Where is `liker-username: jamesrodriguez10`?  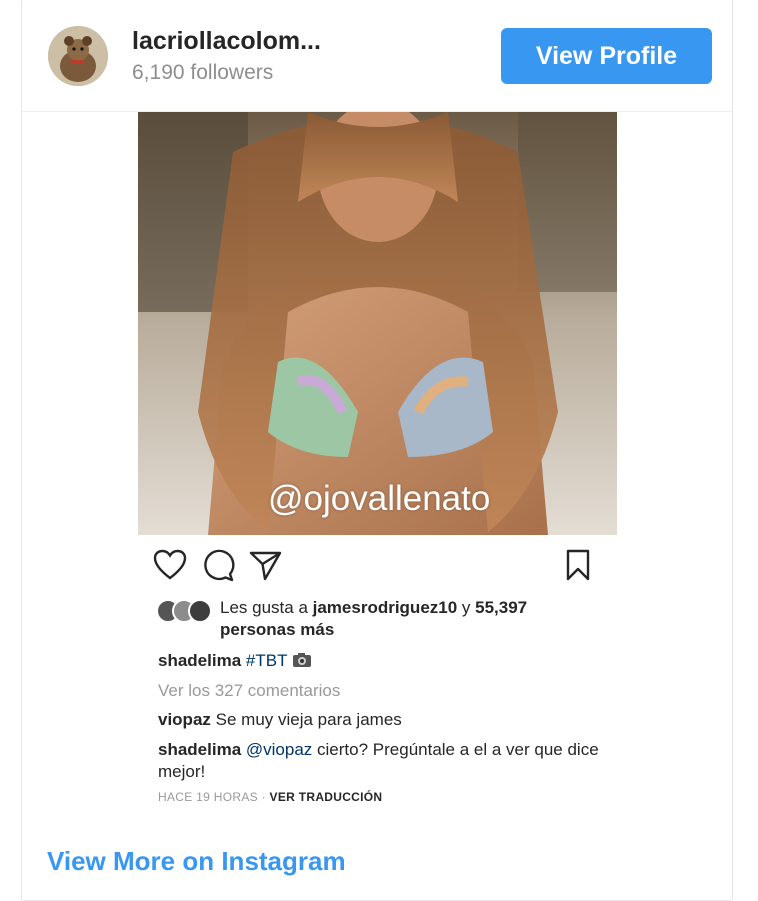 liker-username: jamesrodriguez10 is located at coordinates (385, 607).